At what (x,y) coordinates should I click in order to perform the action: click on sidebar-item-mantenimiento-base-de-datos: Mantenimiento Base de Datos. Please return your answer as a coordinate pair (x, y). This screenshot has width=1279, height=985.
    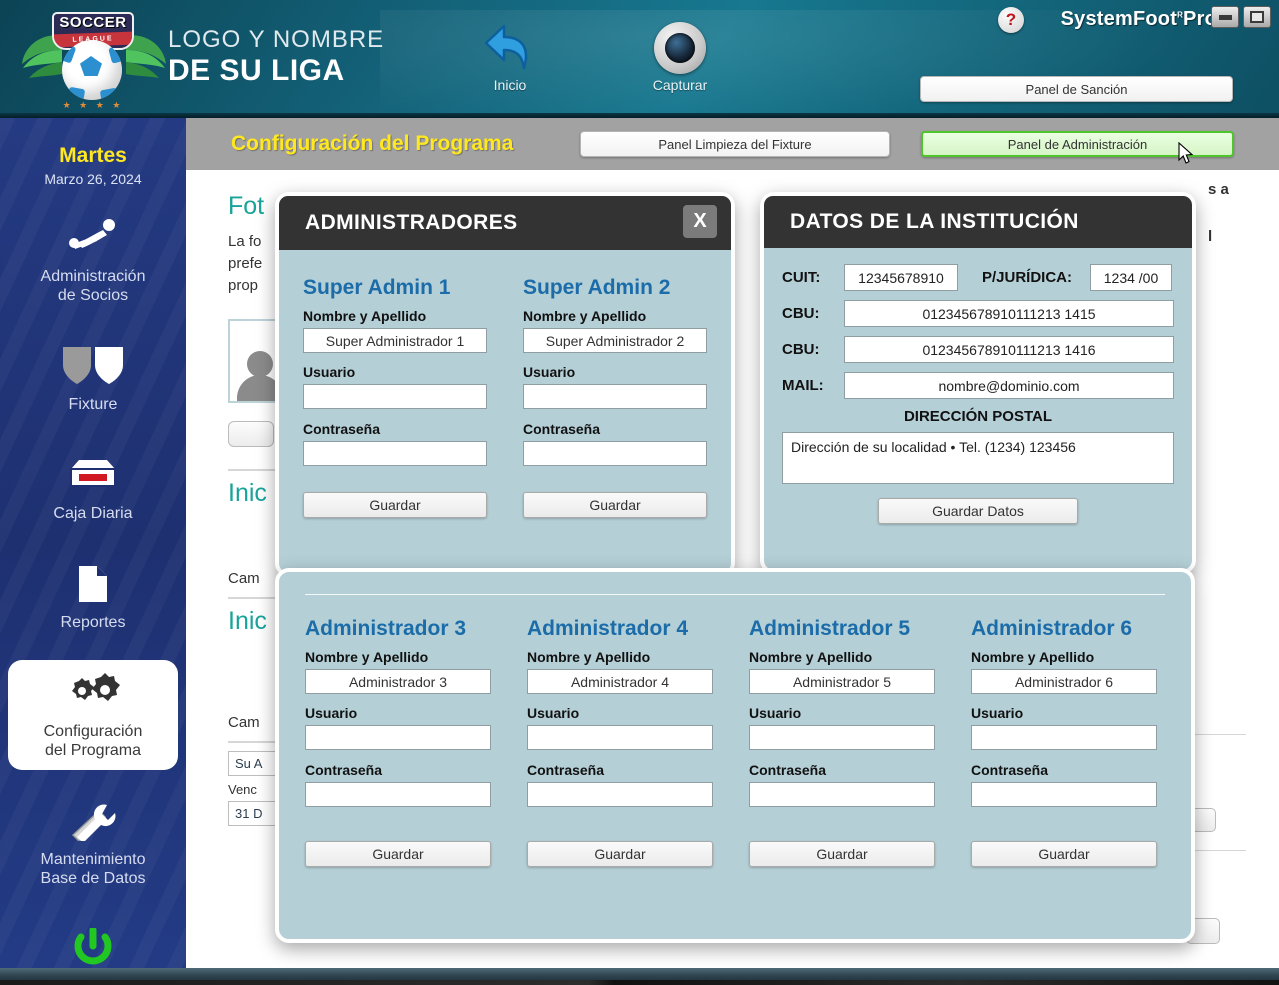
    Looking at the image, I should click on (93, 843).